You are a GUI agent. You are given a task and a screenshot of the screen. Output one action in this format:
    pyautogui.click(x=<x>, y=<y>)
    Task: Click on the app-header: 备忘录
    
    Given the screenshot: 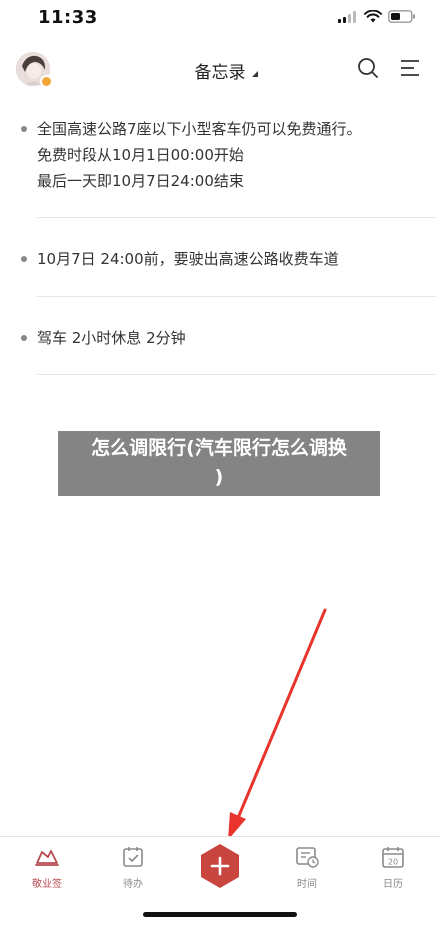 What is the action you would take?
    pyautogui.click(x=220, y=69)
    